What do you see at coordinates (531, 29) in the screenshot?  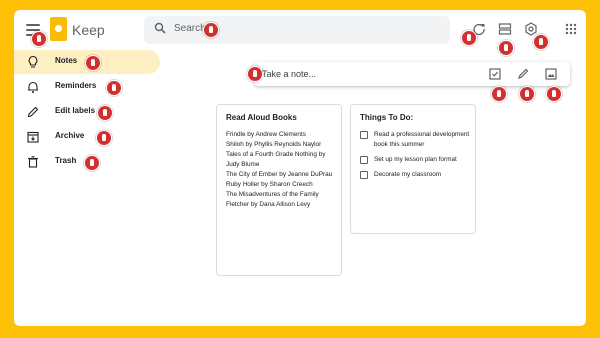 I see `settings-icon` at bounding box center [531, 29].